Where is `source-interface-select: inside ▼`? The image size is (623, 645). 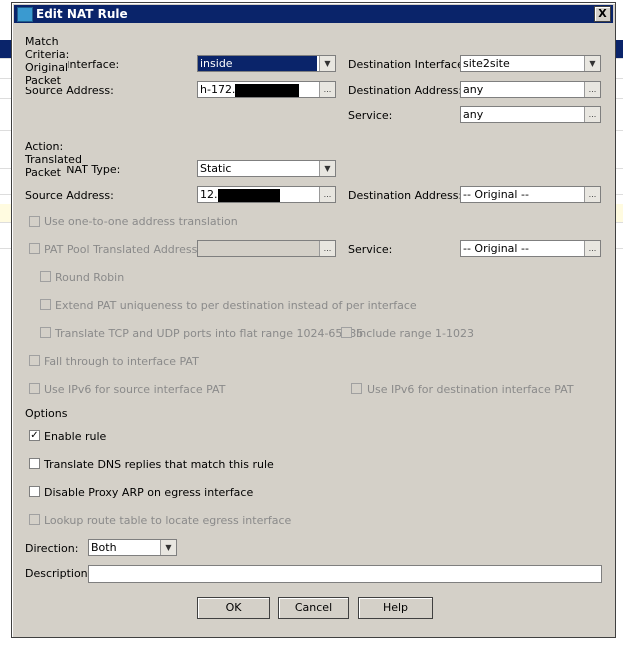
source-interface-select: inside ▼ is located at coordinates (266, 63).